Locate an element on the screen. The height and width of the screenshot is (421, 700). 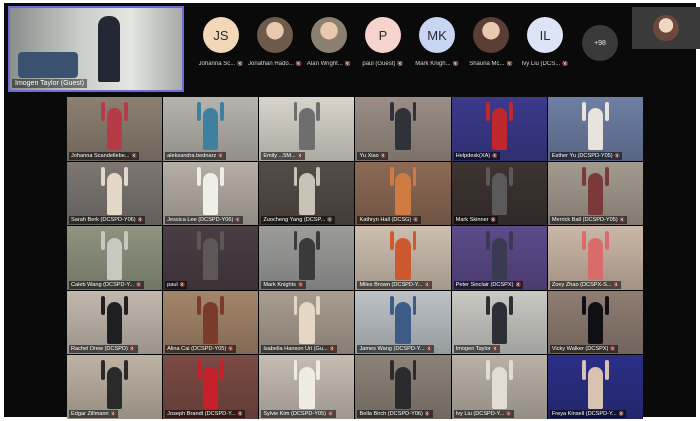
video-tile: Sarah Berk (DCSPD-Y06) 🔇 is located at coordinates (115, 193).